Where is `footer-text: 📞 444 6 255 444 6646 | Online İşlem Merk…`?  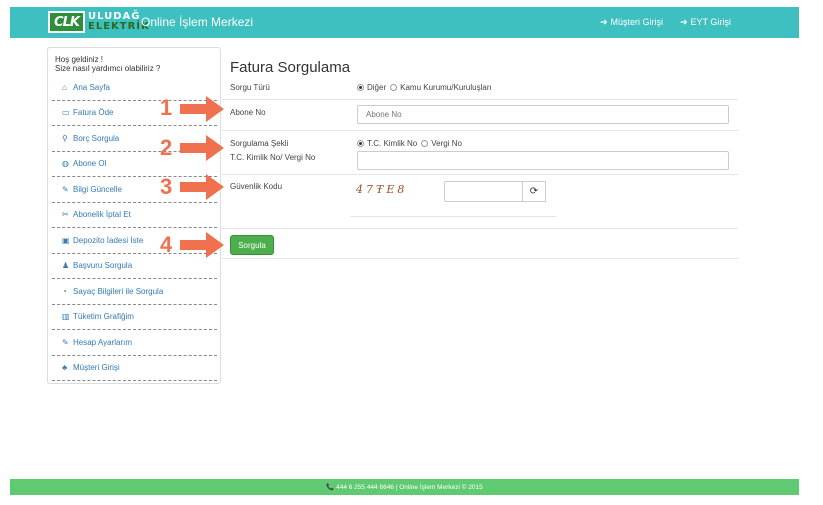 footer-text: 📞 444 6 255 444 6646 | Online İşlem Merk… is located at coordinates (404, 487).